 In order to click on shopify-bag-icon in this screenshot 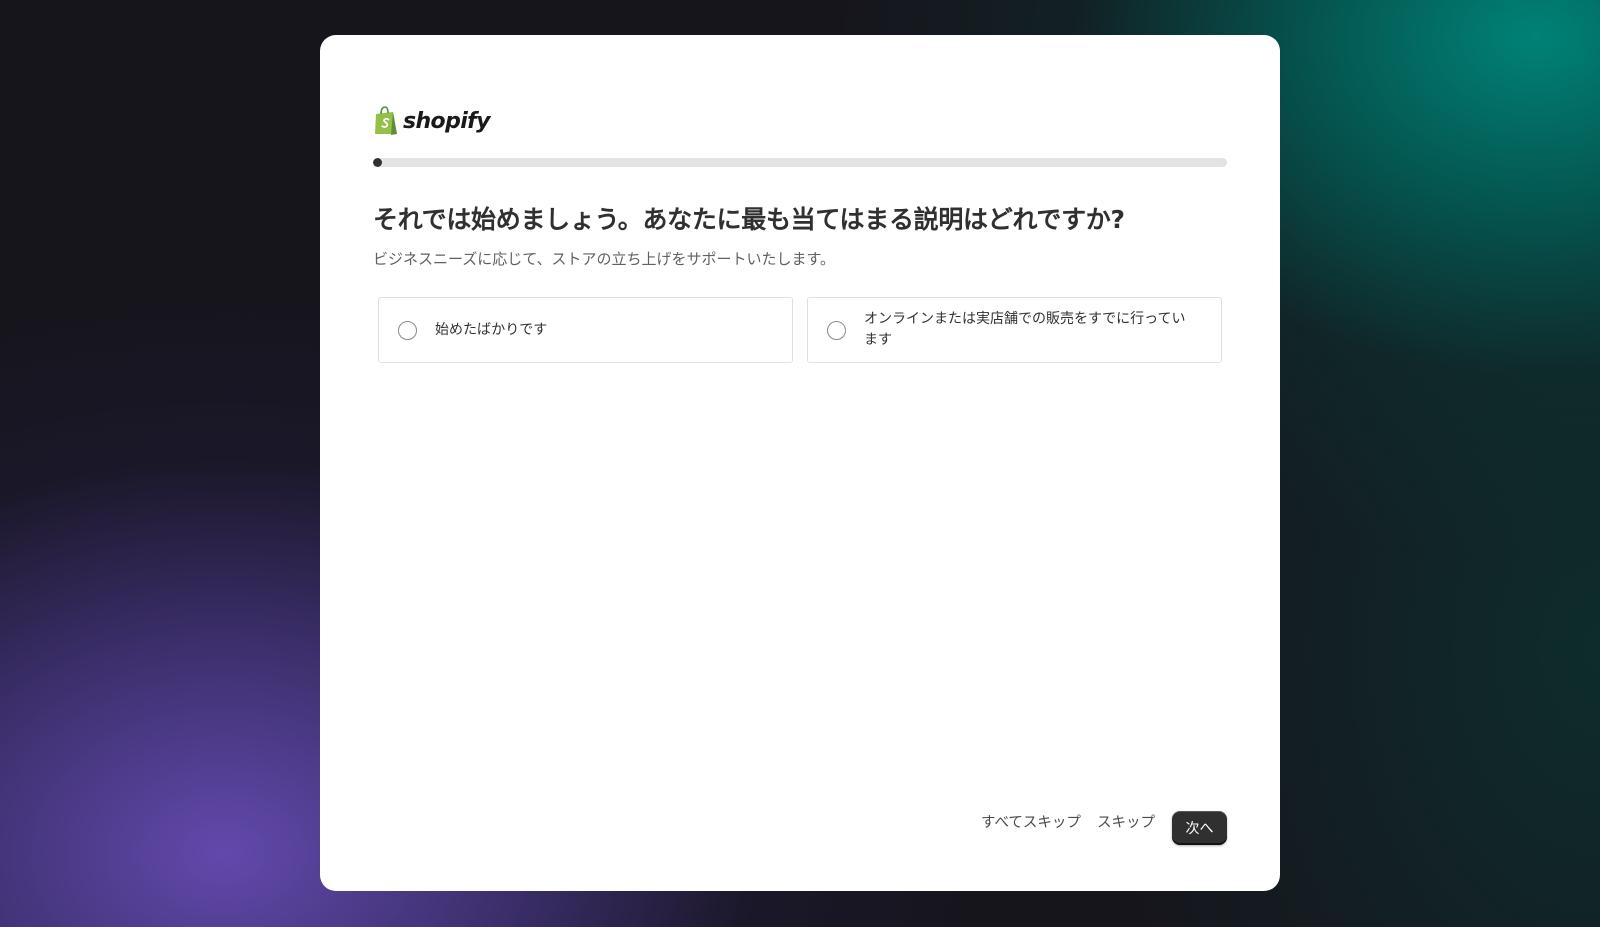, I will do `click(386, 120)`.